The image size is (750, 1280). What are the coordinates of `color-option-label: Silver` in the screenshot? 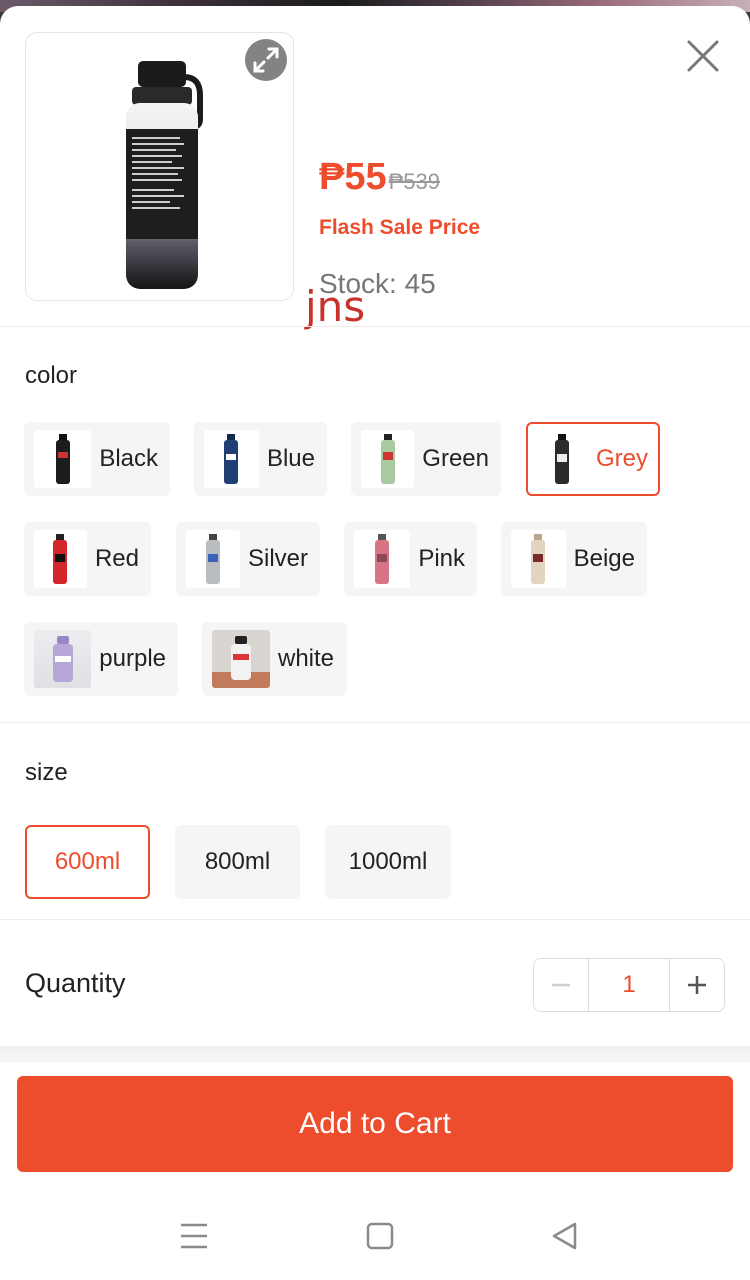 It's located at (277, 558).